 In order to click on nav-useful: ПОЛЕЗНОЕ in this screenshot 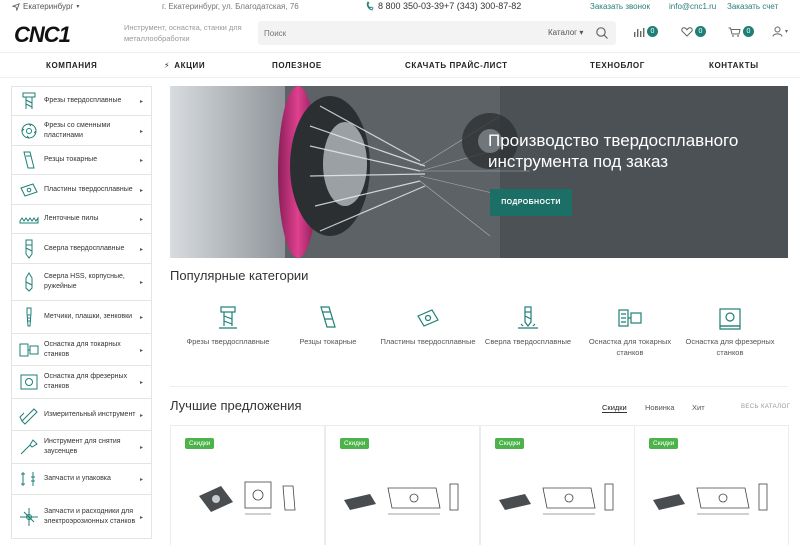, I will do `click(297, 65)`.